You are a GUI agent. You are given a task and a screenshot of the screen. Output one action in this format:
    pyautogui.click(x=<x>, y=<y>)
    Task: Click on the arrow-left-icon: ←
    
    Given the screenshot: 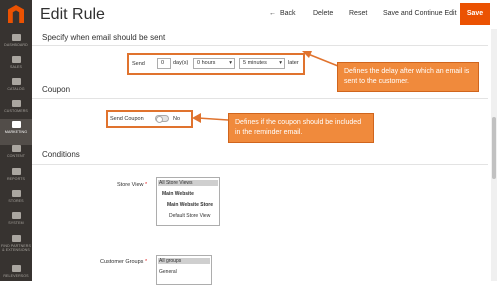 What is the action you would take?
    pyautogui.click(x=272, y=13)
    